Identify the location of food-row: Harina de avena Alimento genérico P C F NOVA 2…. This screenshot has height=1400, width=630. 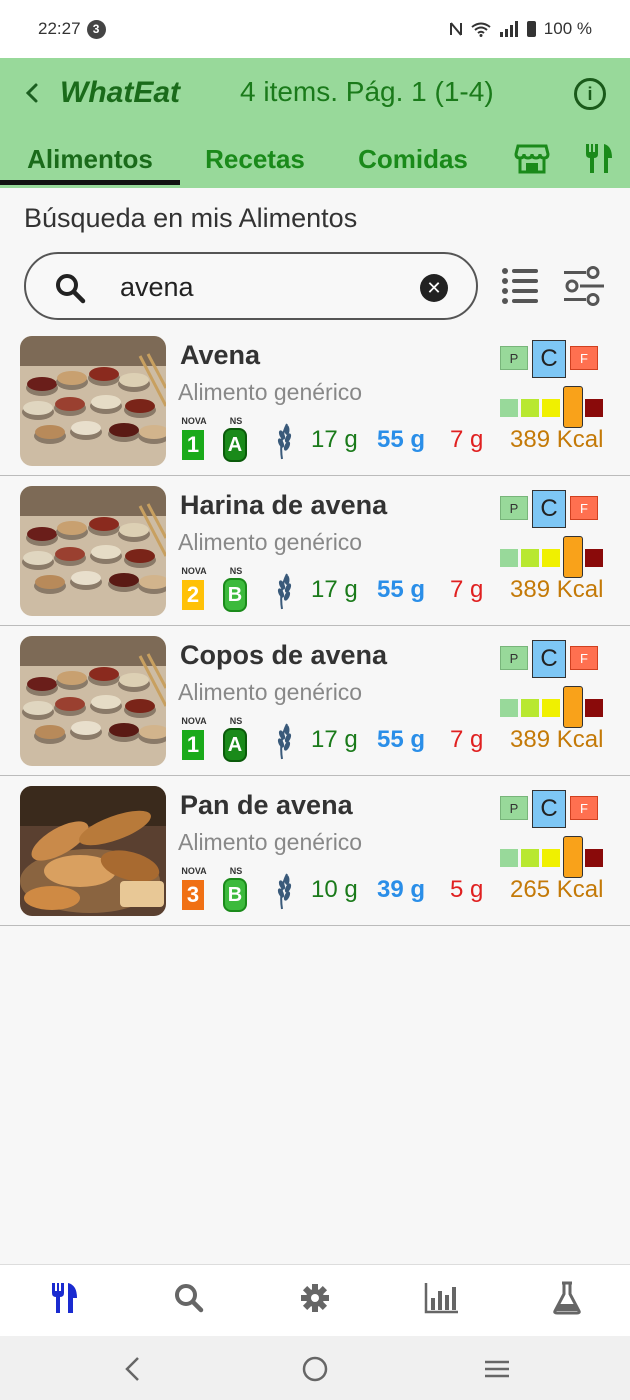
(315, 551).